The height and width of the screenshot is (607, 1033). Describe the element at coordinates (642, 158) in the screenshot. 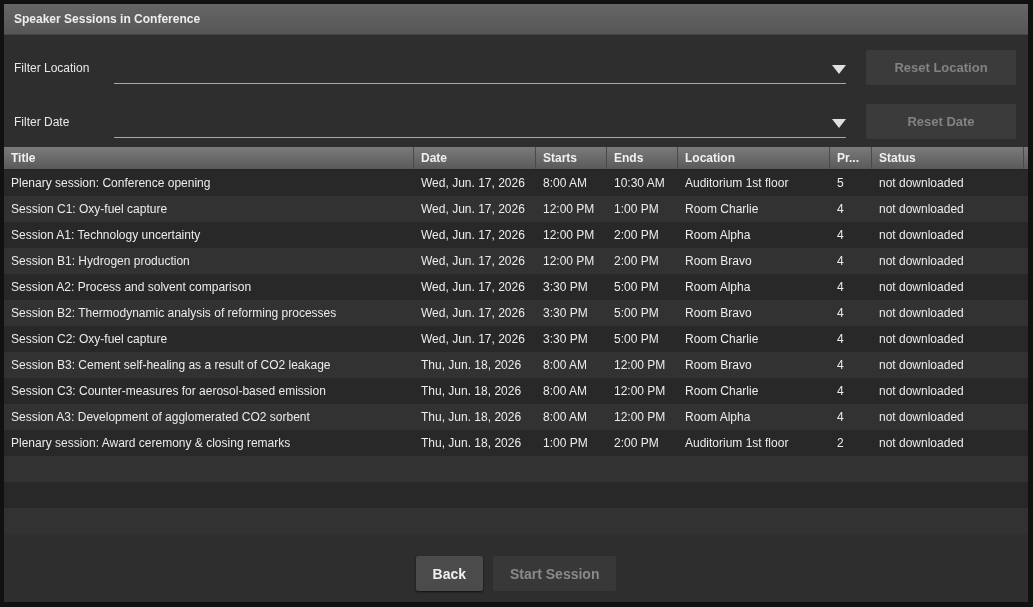

I see `column-header: Ends` at that location.